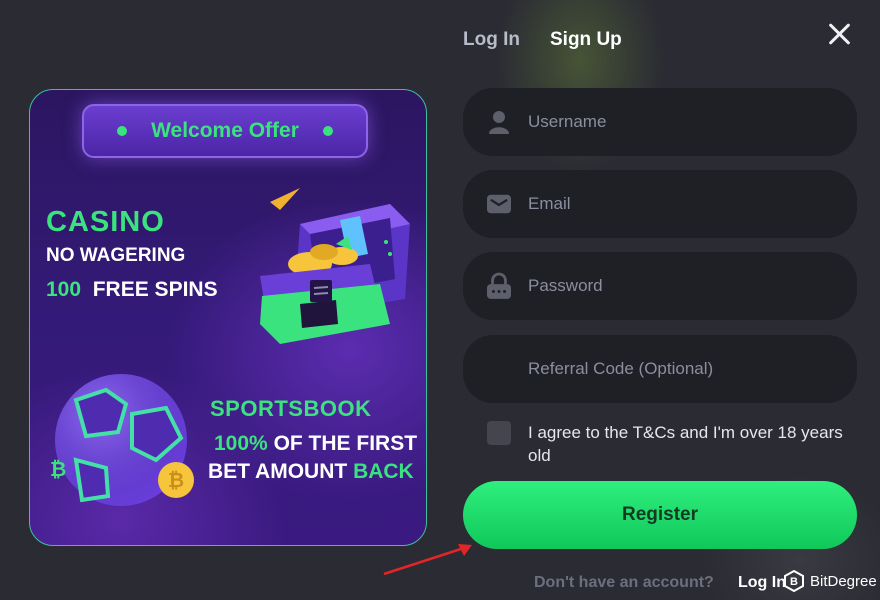 The width and height of the screenshot is (880, 600). Describe the element at coordinates (843, 581) in the screenshot. I see `watermark-text: BitDegree` at that location.